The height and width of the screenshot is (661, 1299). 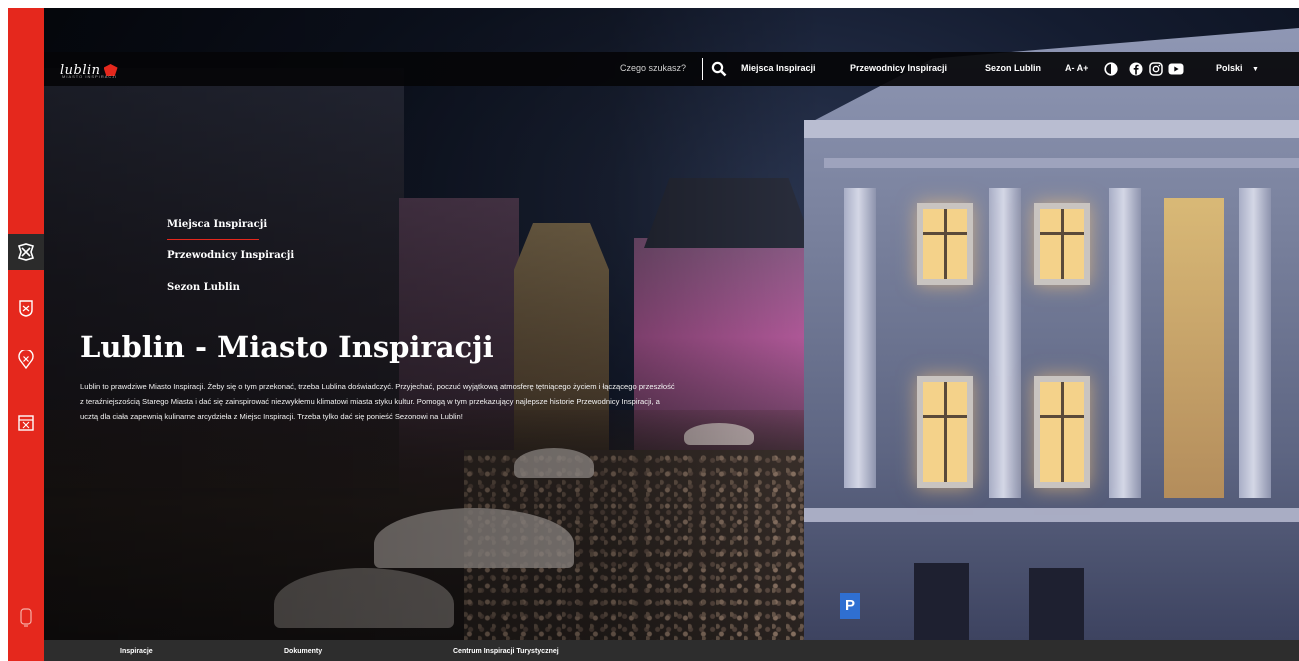 What do you see at coordinates (1076, 68) in the screenshot?
I see `font-size-controls: A- A+` at bounding box center [1076, 68].